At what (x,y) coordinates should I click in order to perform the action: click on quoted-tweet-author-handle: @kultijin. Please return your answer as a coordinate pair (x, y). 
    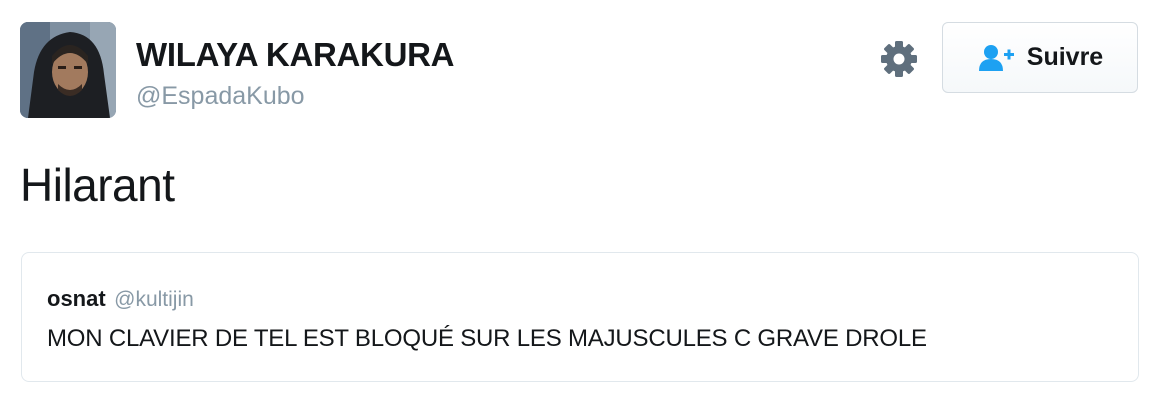
    Looking at the image, I should click on (154, 299).